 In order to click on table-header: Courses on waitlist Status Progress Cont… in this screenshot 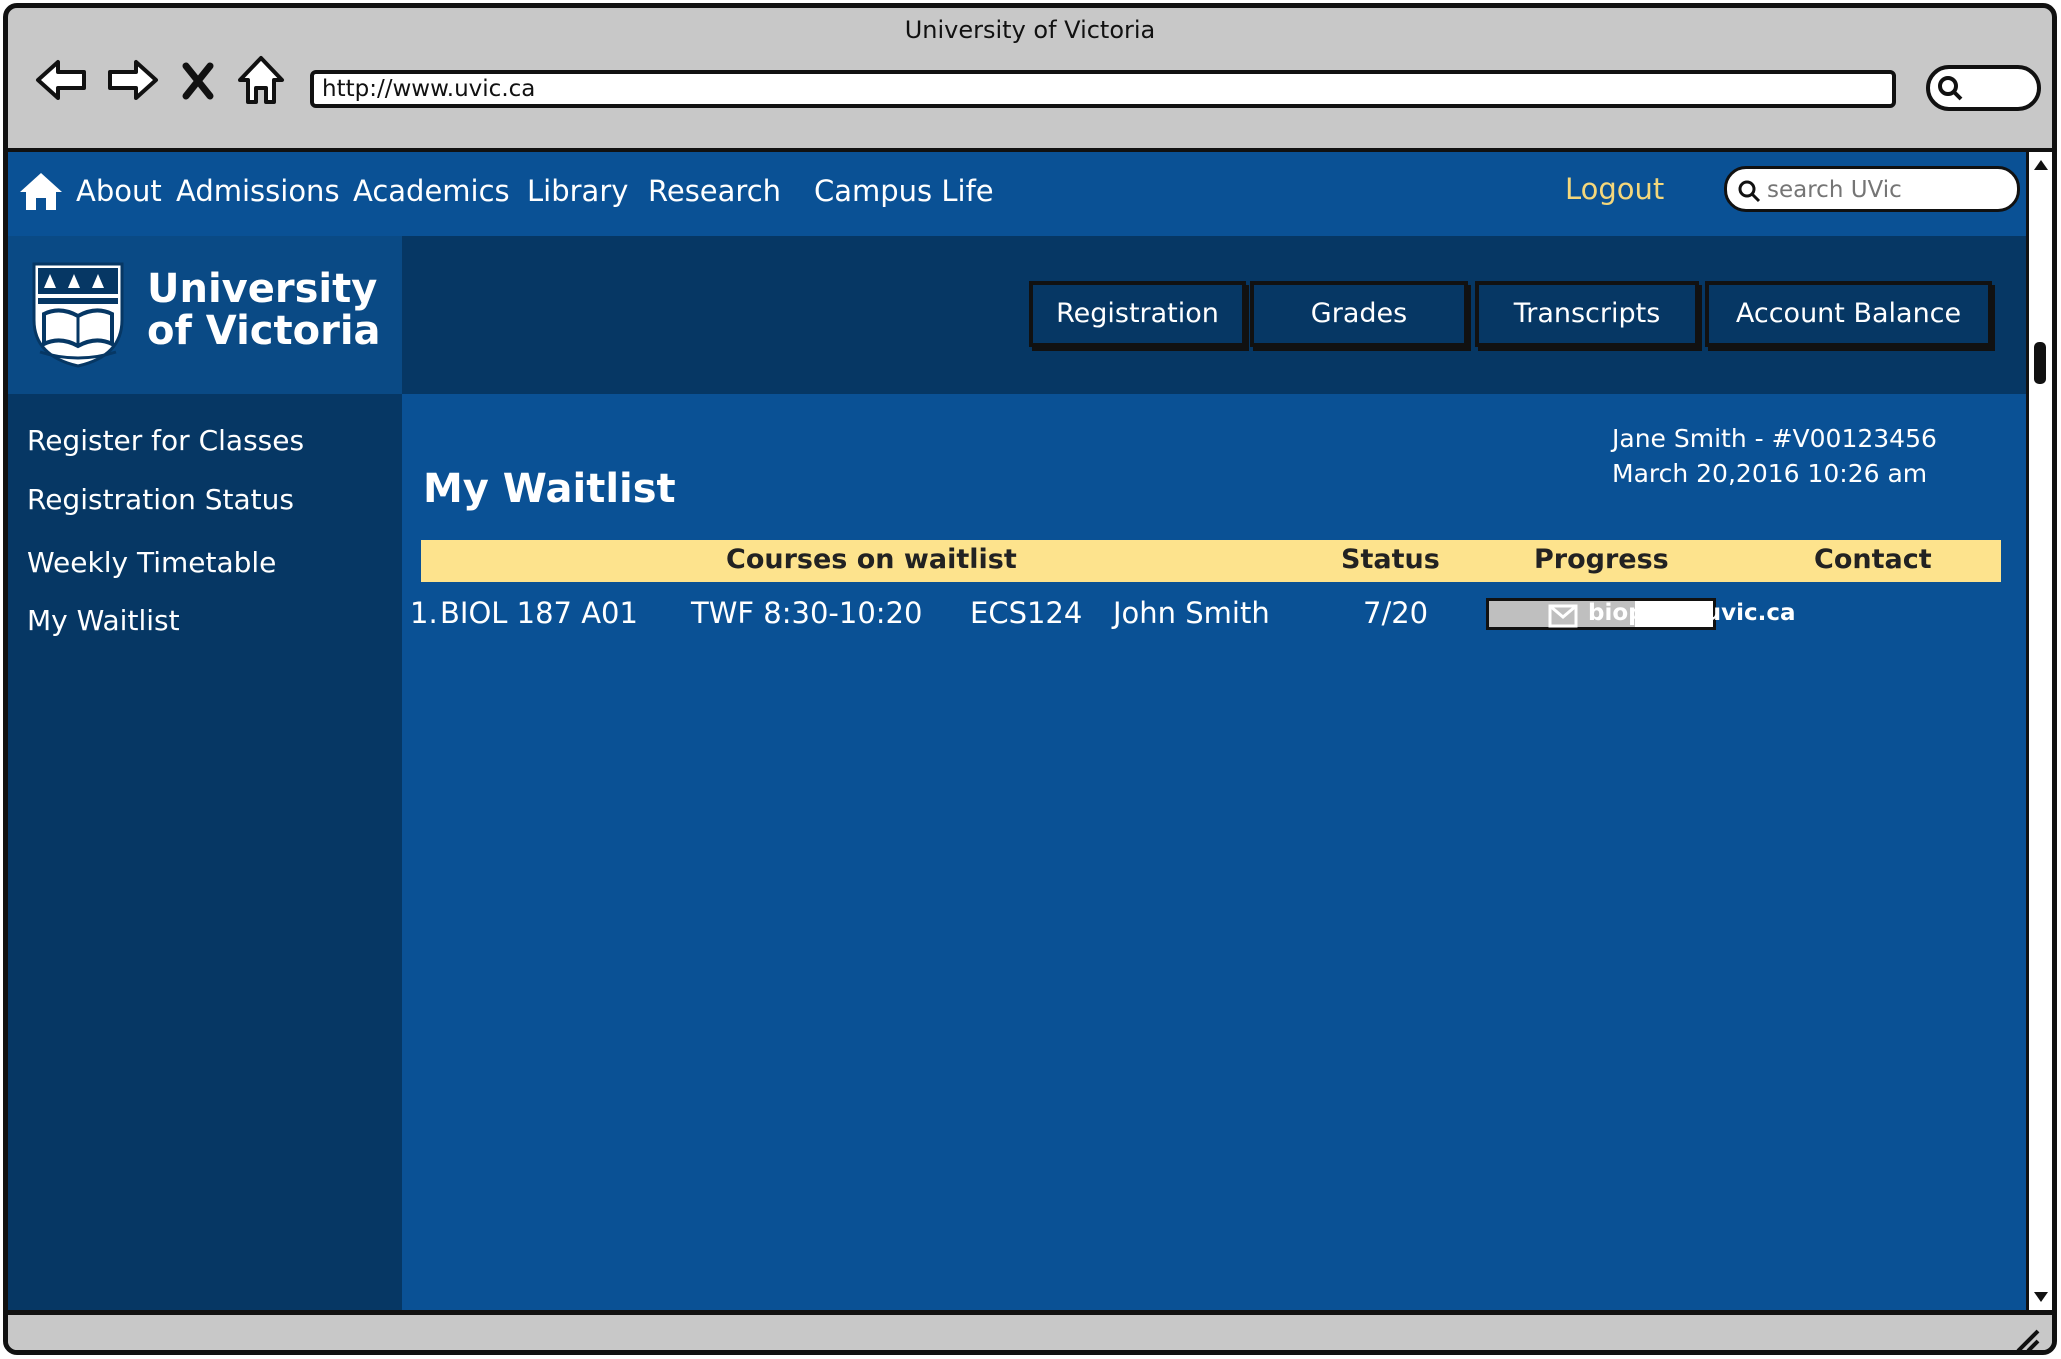, I will do `click(1211, 561)`.